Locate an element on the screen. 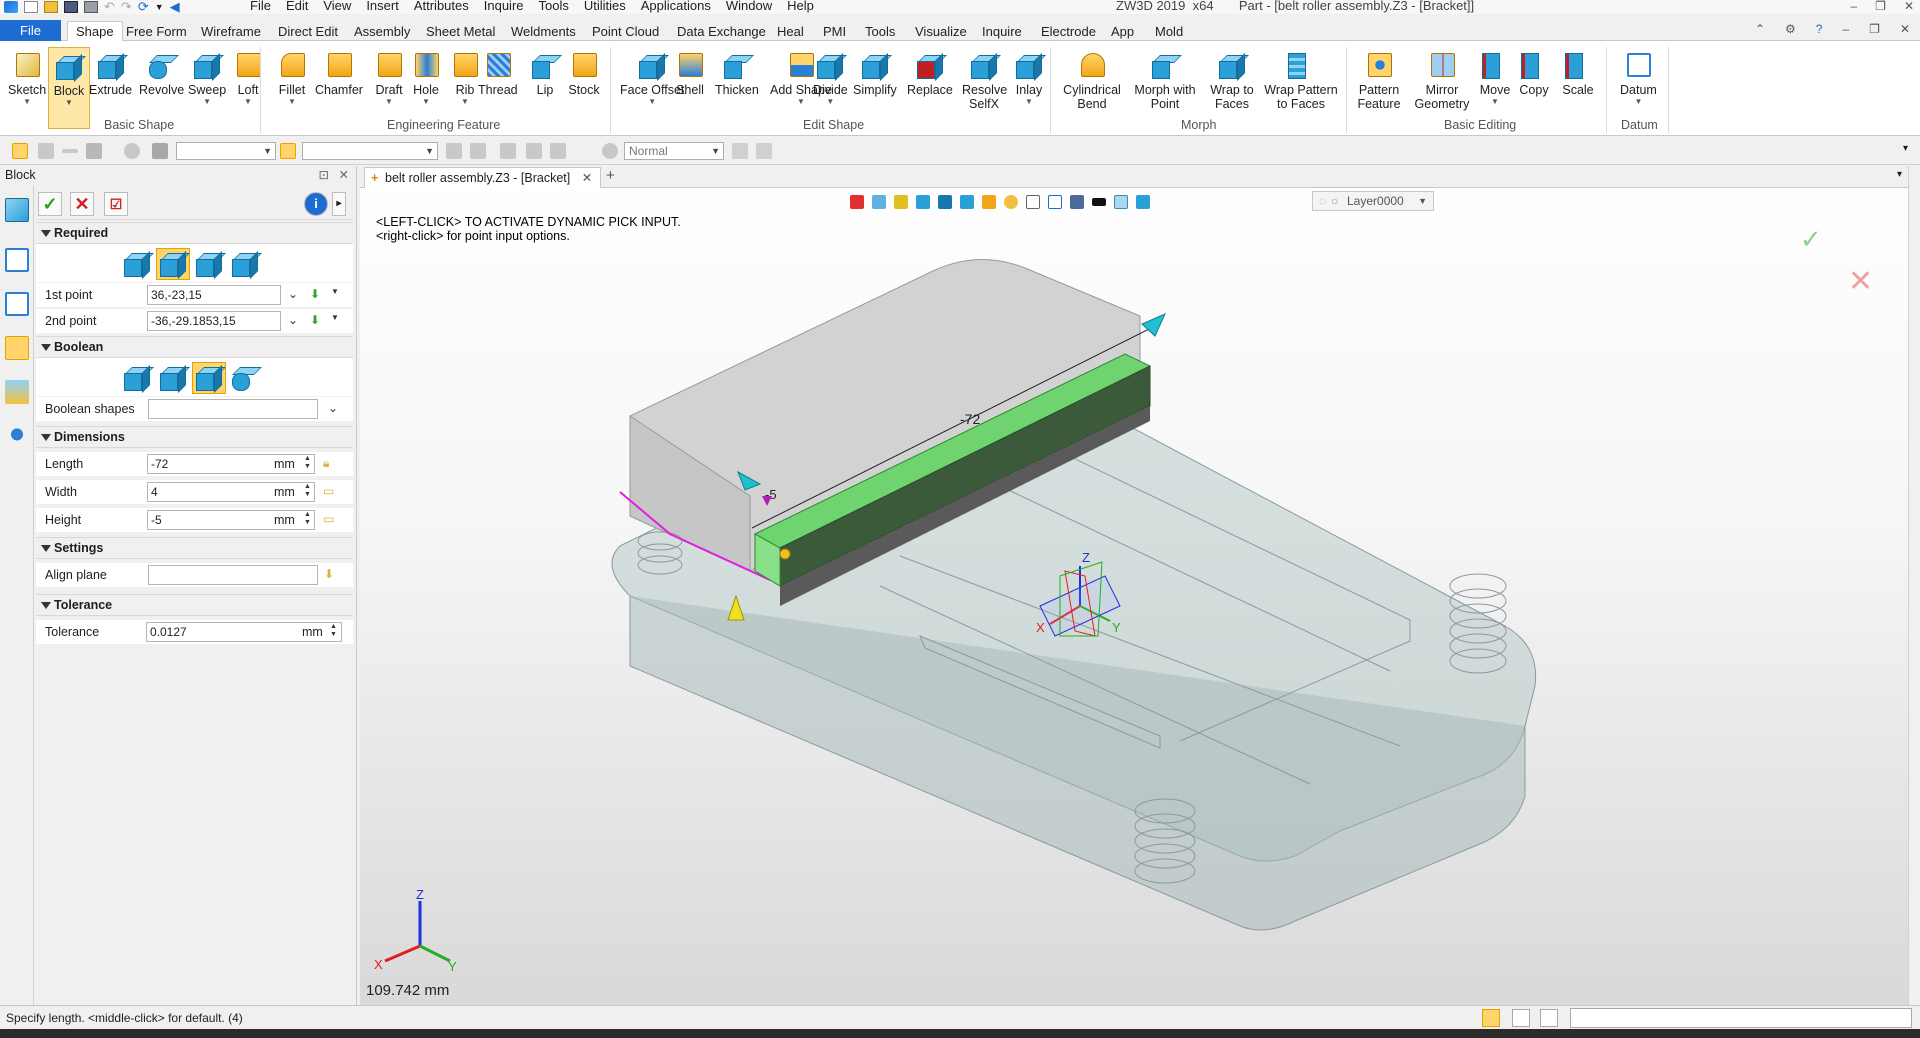  grid-icon is located at coordinates (94, 151).